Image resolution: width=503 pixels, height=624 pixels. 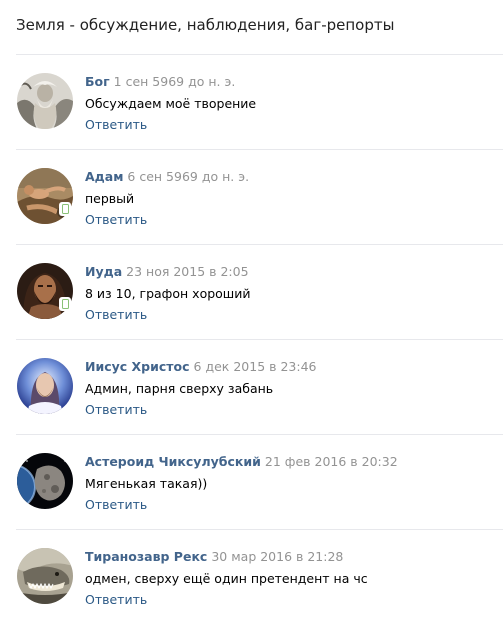 What do you see at coordinates (110, 198) in the screenshot?
I see `comment-text: первый` at bounding box center [110, 198].